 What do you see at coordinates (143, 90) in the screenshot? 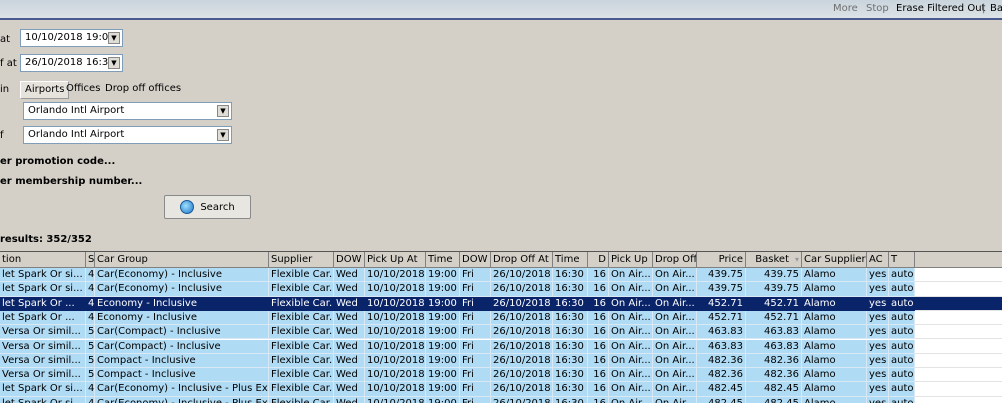
I see `tab-drop-off-offices: Drop off offices` at bounding box center [143, 90].